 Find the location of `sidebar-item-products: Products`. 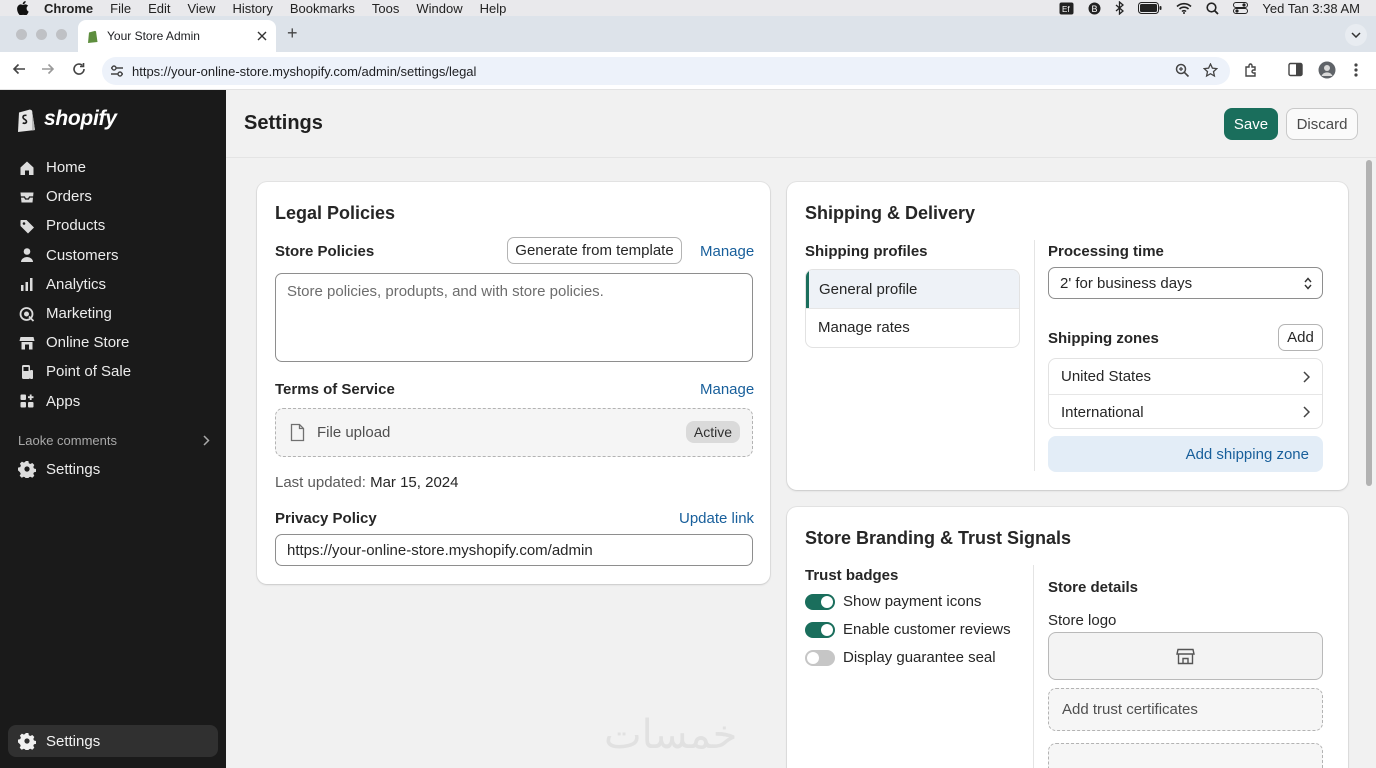

sidebar-item-products: Products is located at coordinates (74, 225).